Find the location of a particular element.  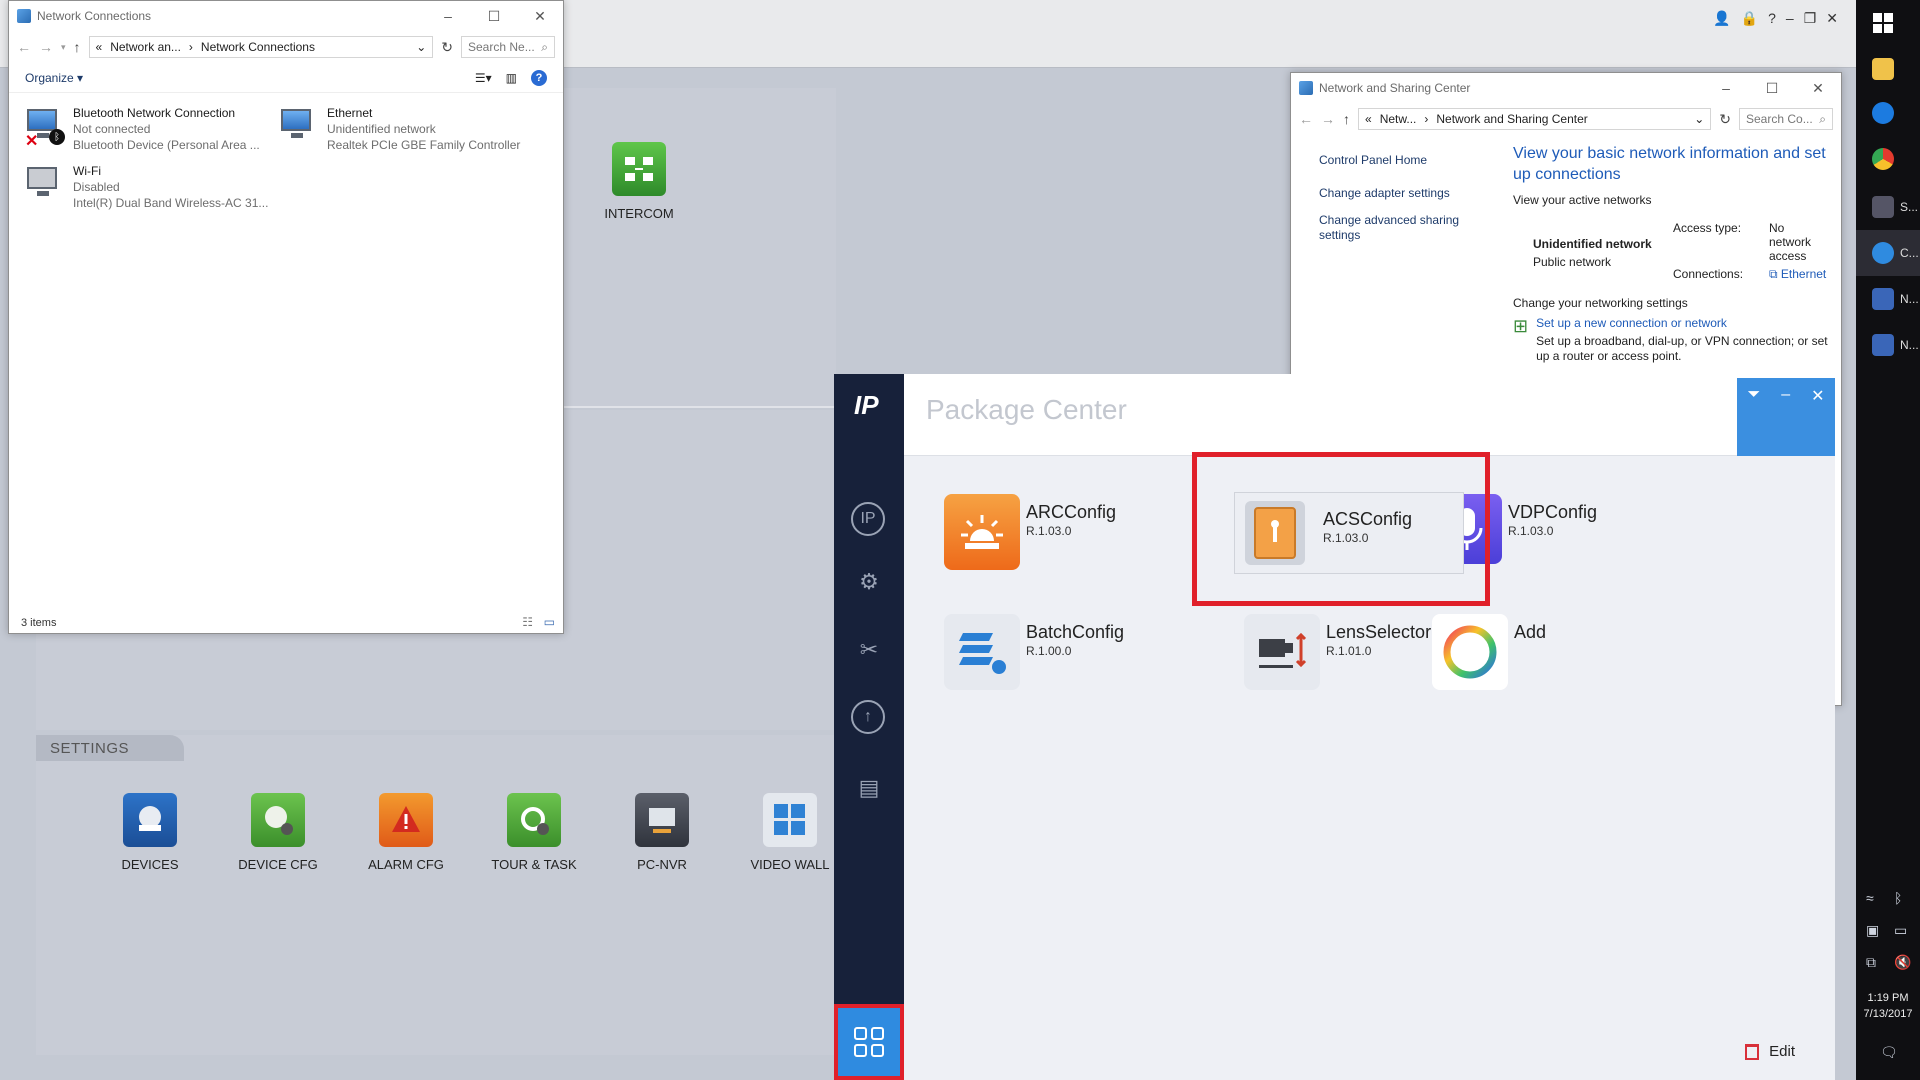

package-center-button is located at coordinates (869, 1042).